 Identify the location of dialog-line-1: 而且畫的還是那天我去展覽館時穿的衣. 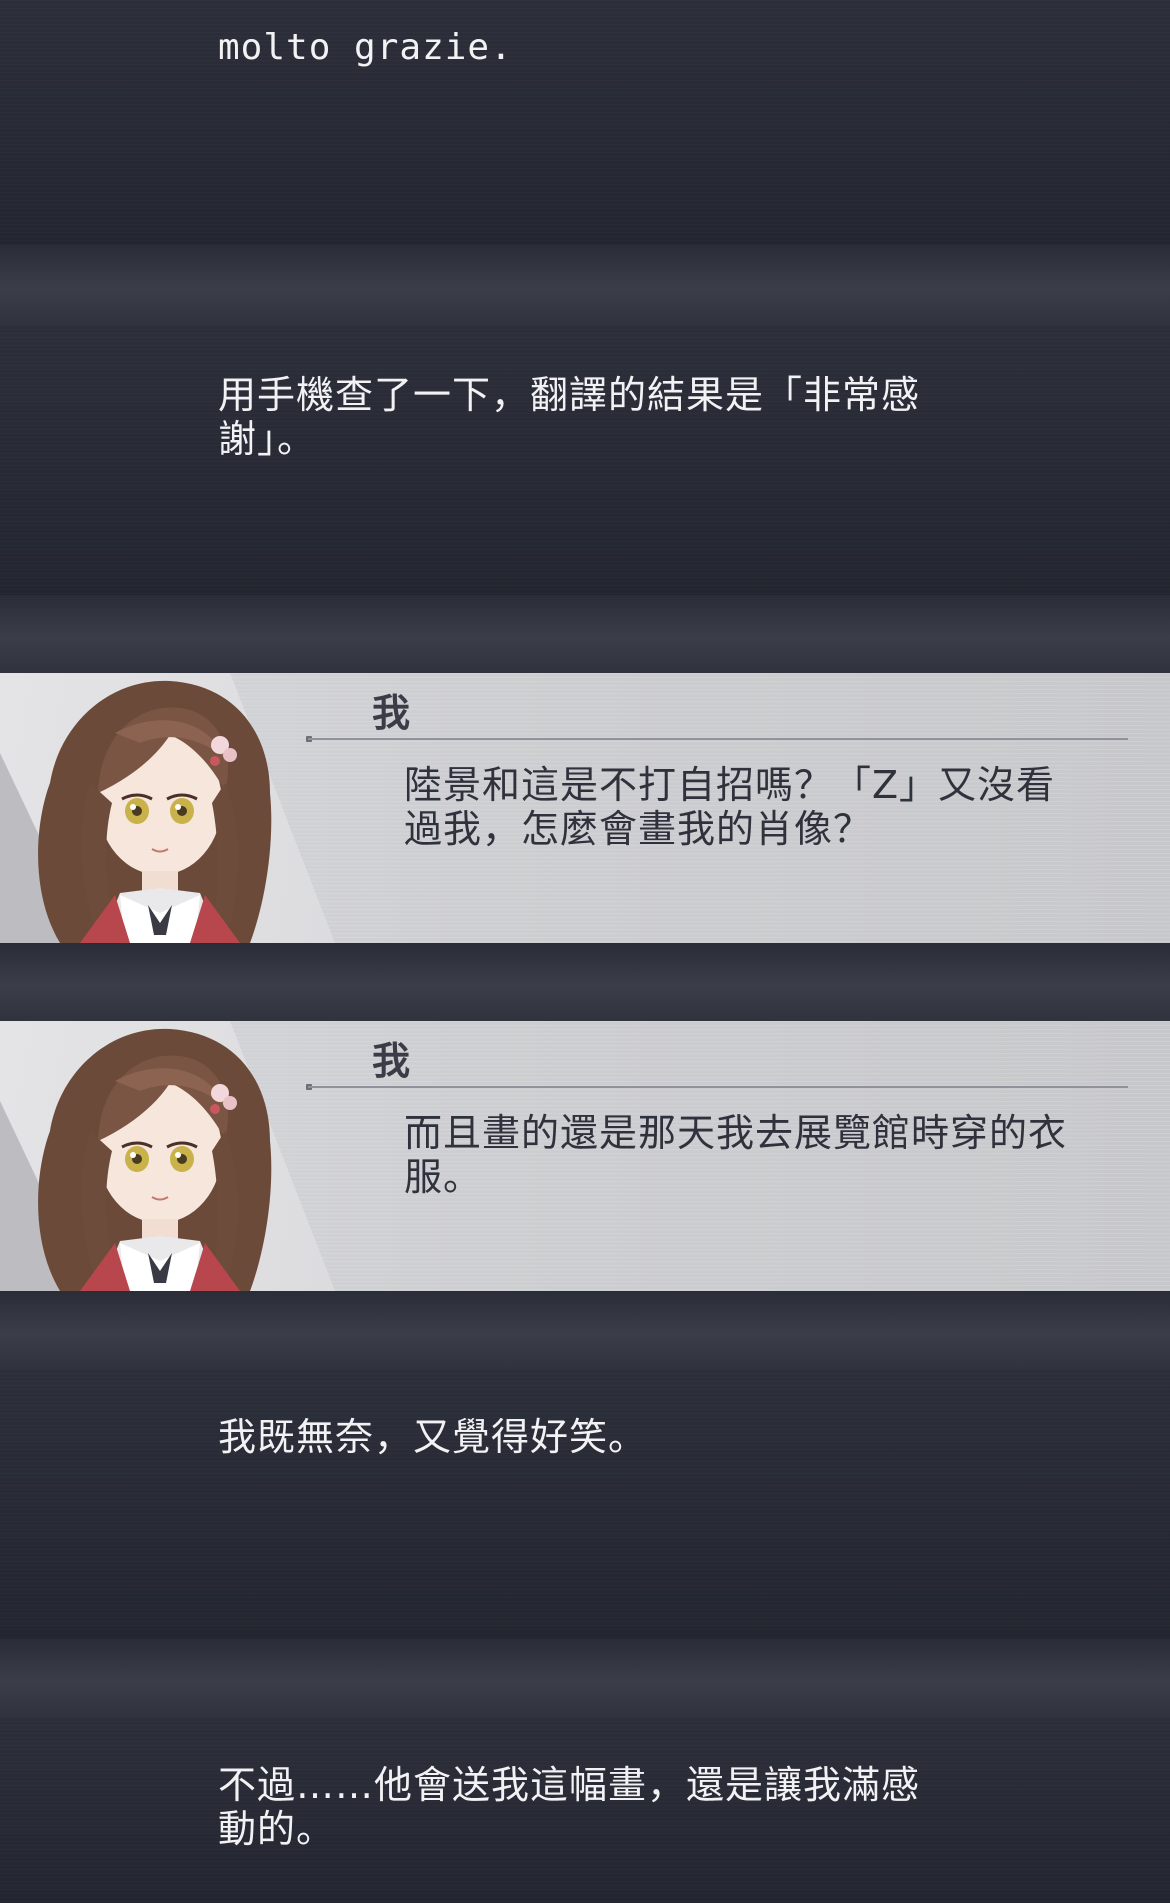
(736, 1133).